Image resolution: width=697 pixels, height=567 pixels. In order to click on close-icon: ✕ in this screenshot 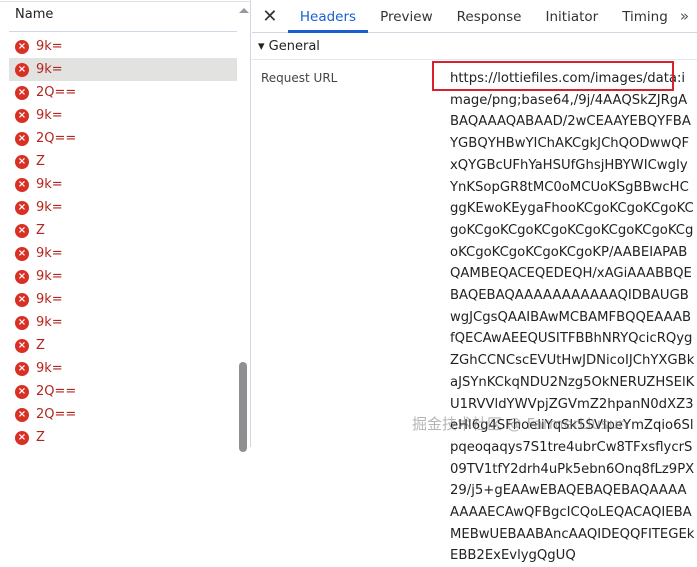, I will do `click(270, 16)`.